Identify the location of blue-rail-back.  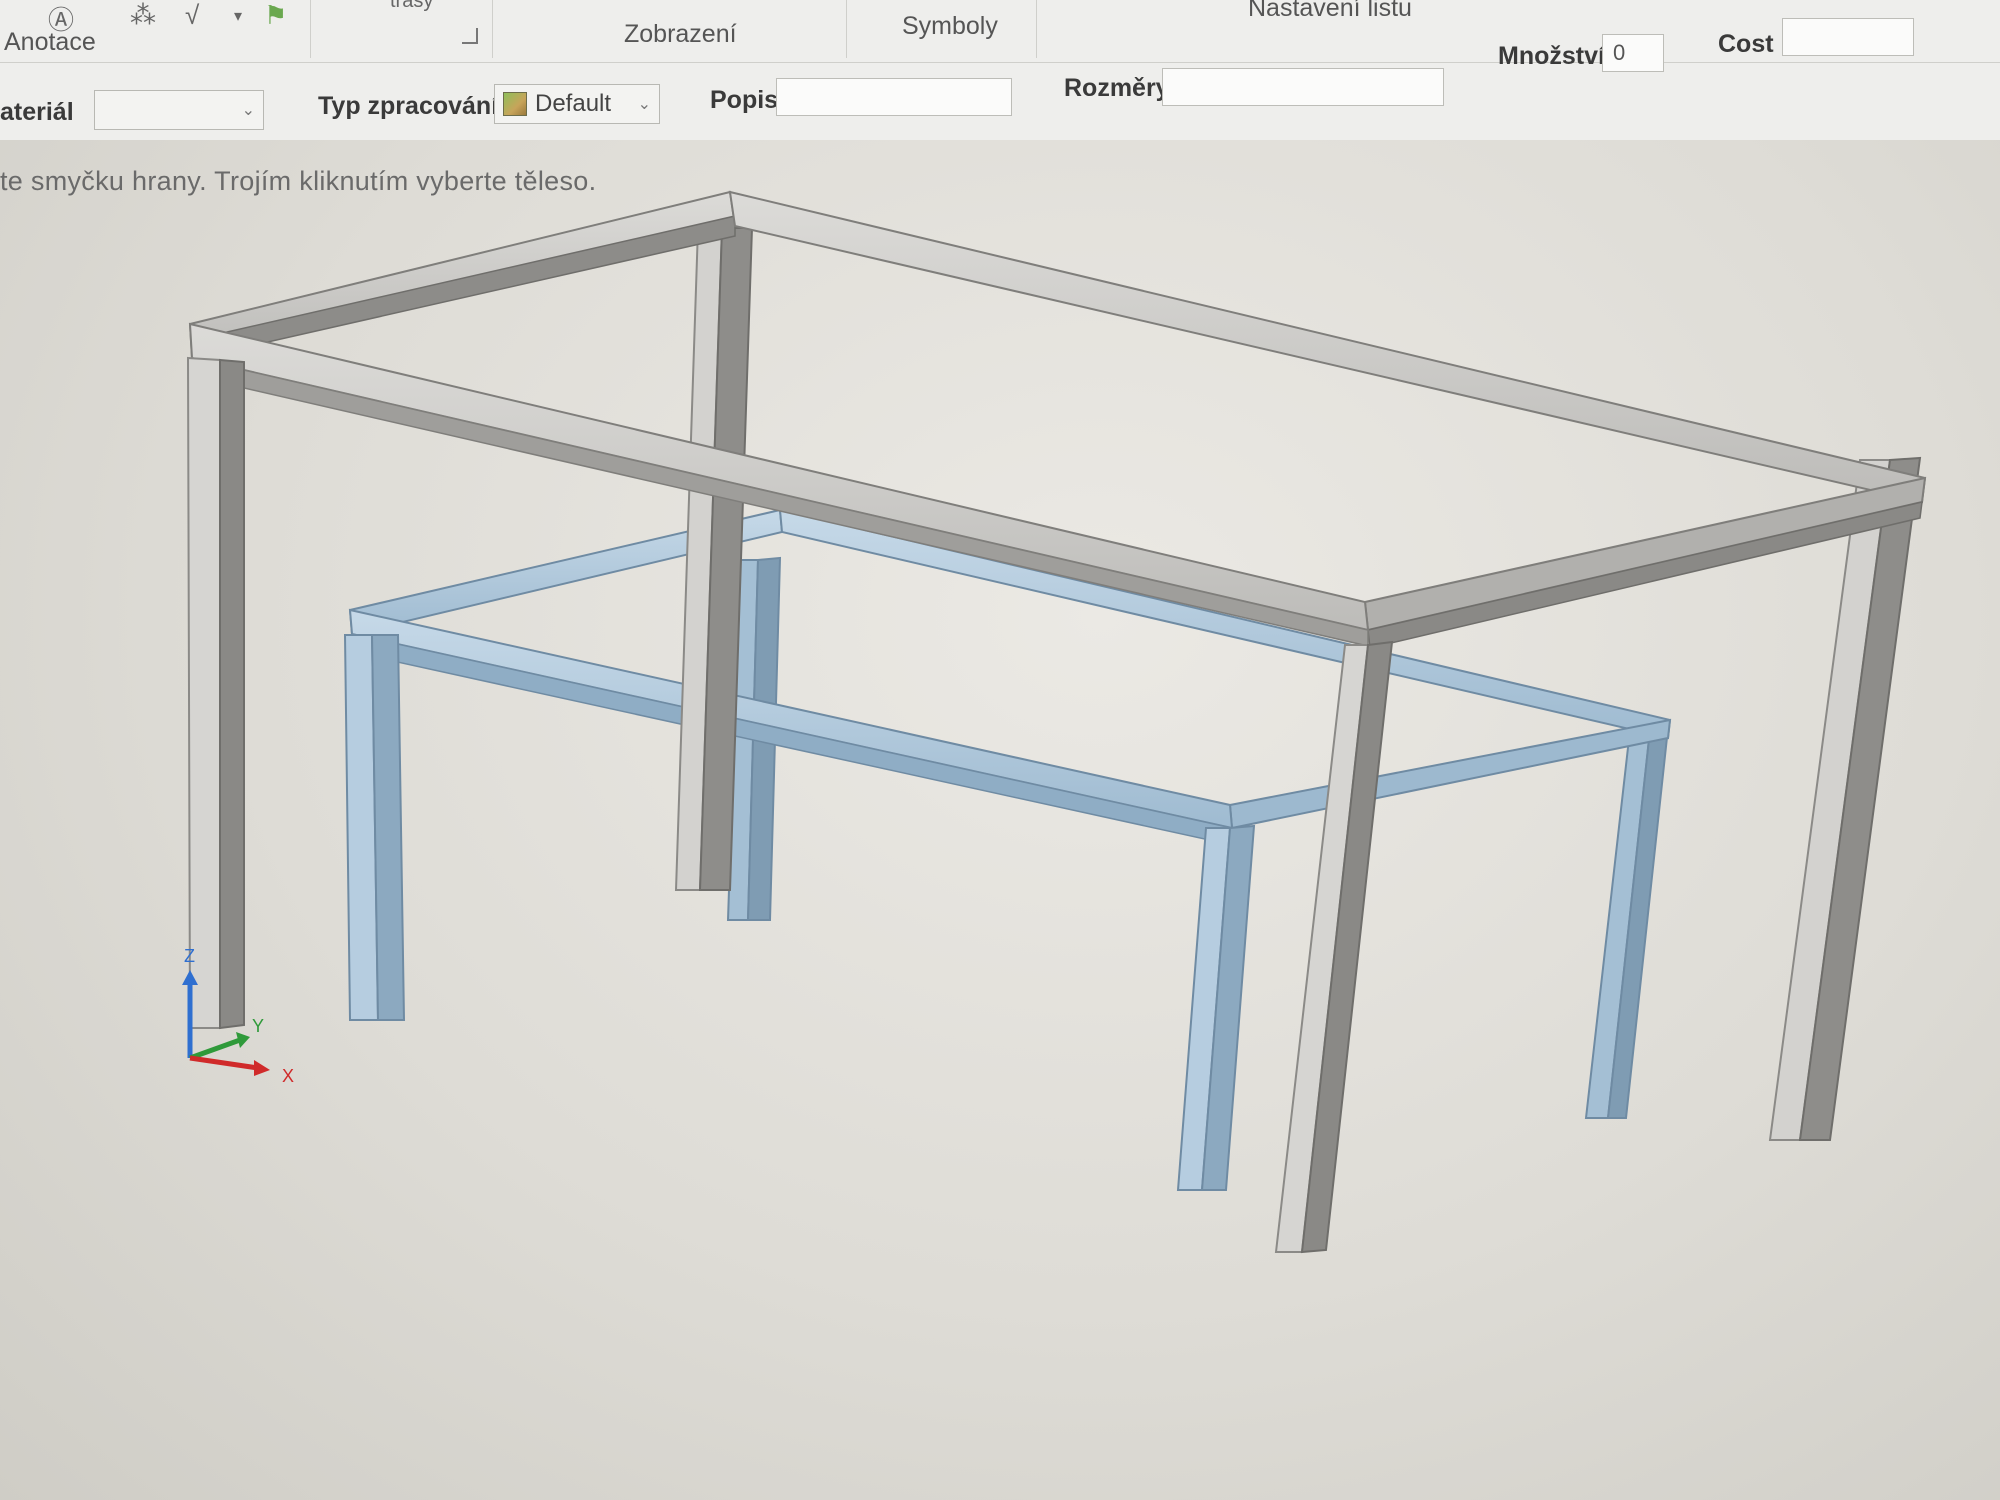
(1225, 624).